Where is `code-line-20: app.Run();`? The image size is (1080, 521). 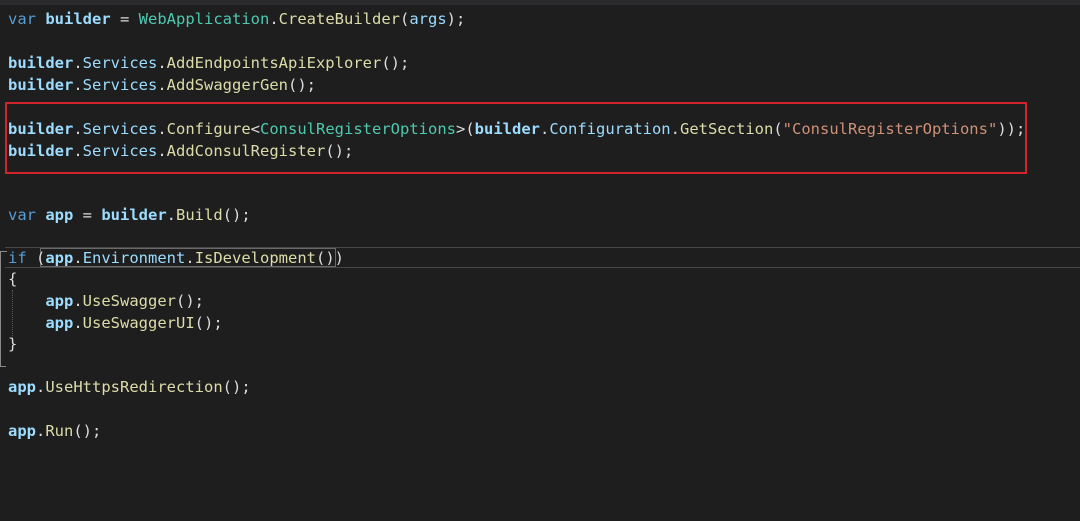 code-line-20: app.Run(); is located at coordinates (54, 431).